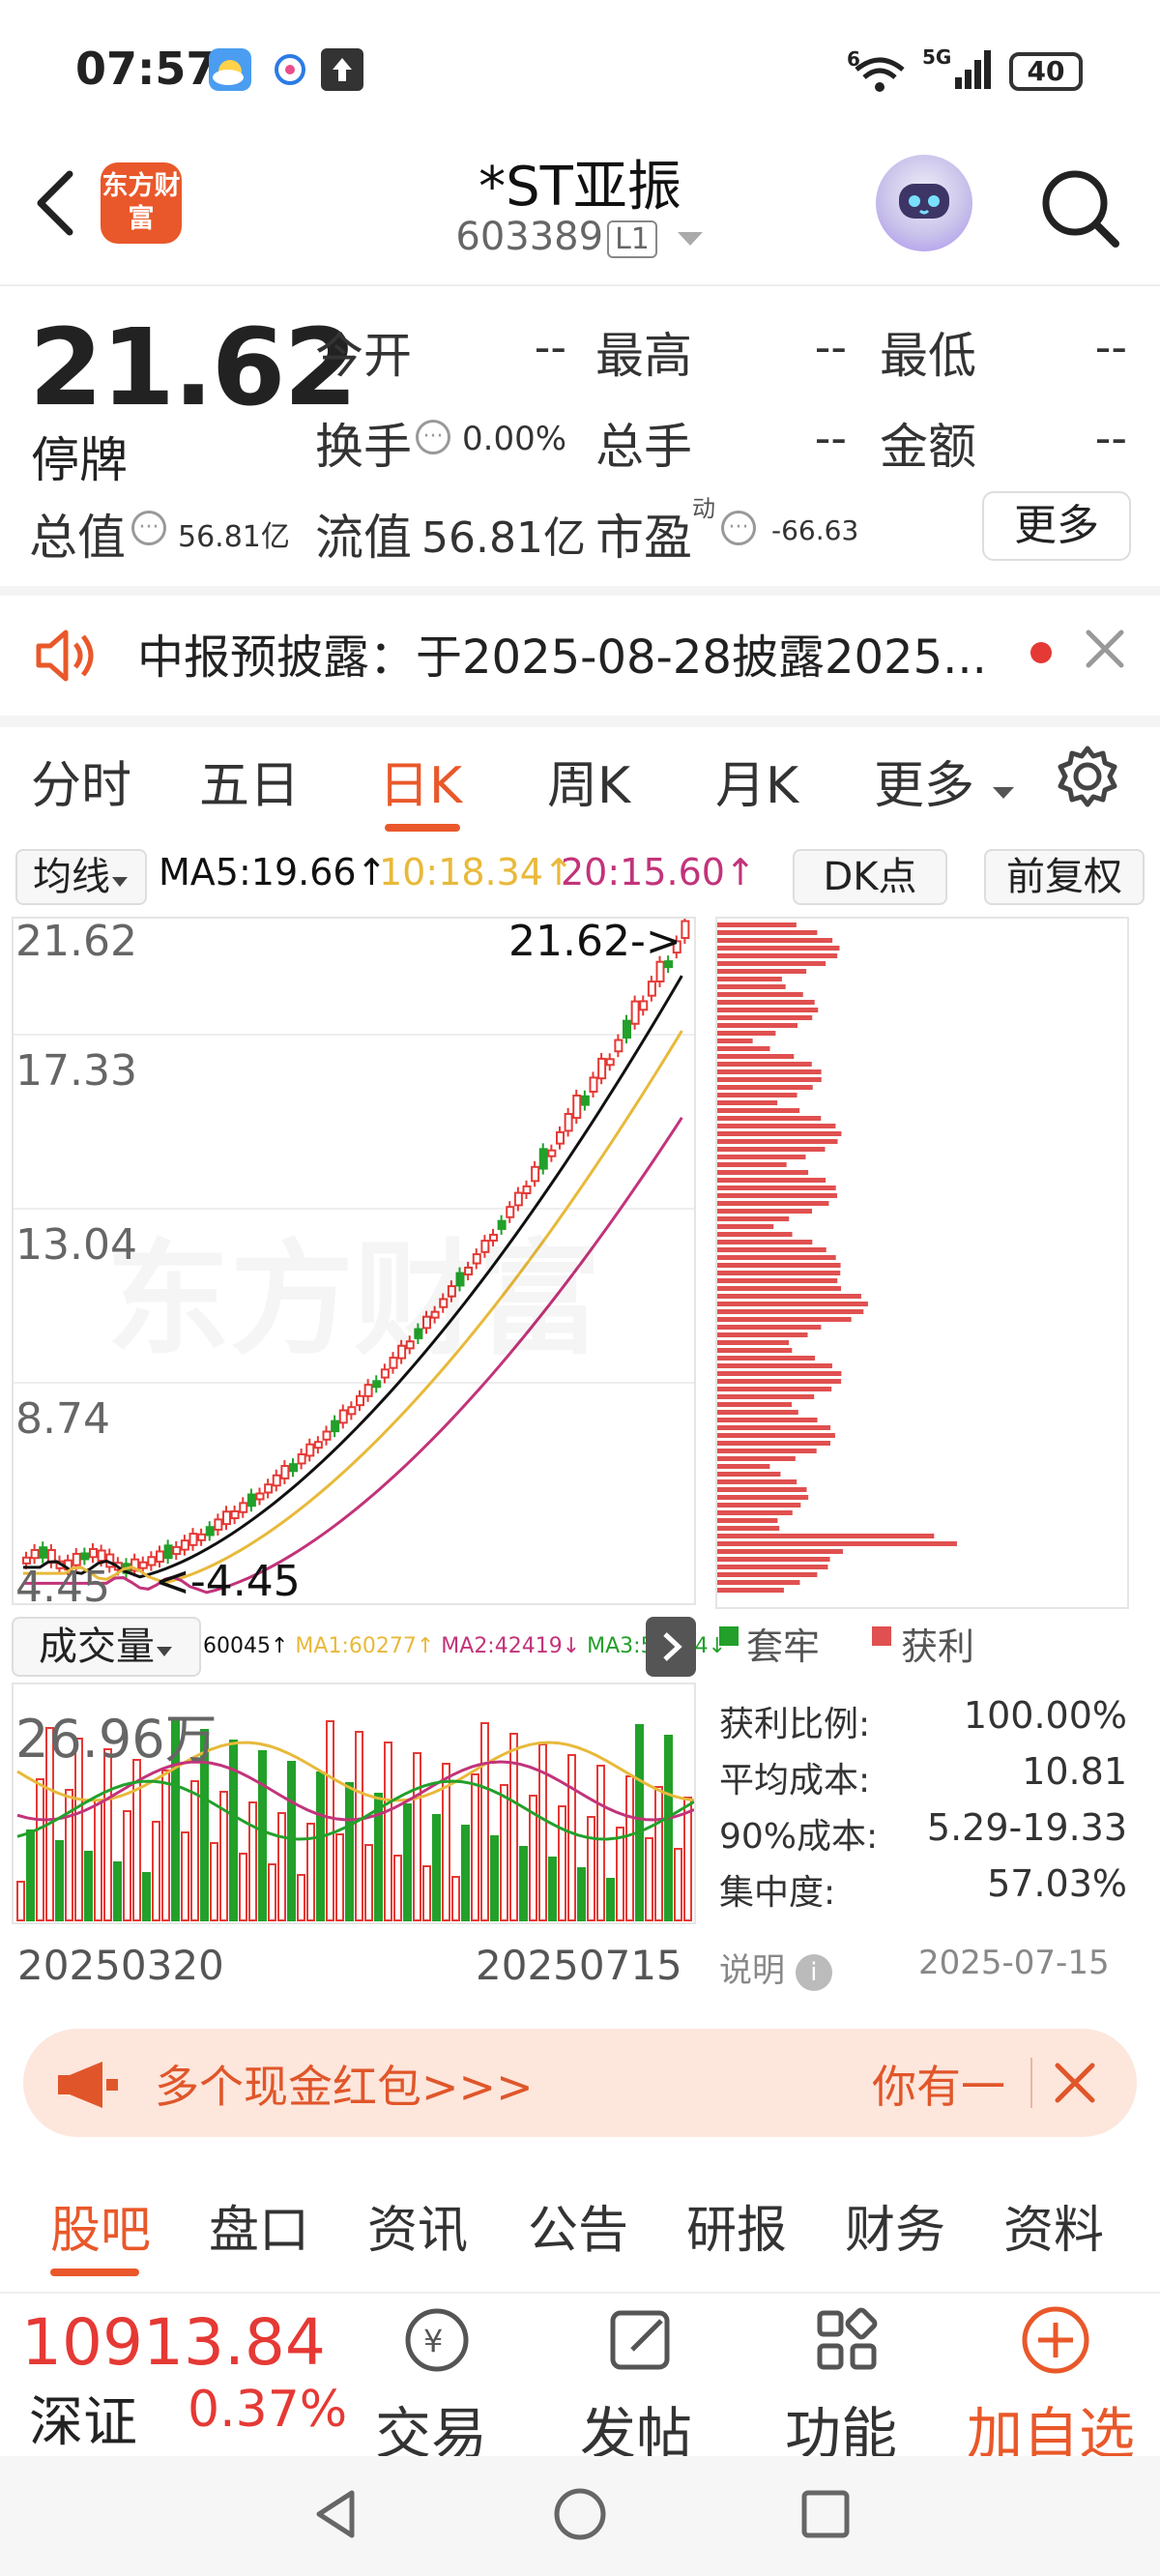 This screenshot has height=2576, width=1160. I want to click on nav-home-icon, so click(580, 2514).